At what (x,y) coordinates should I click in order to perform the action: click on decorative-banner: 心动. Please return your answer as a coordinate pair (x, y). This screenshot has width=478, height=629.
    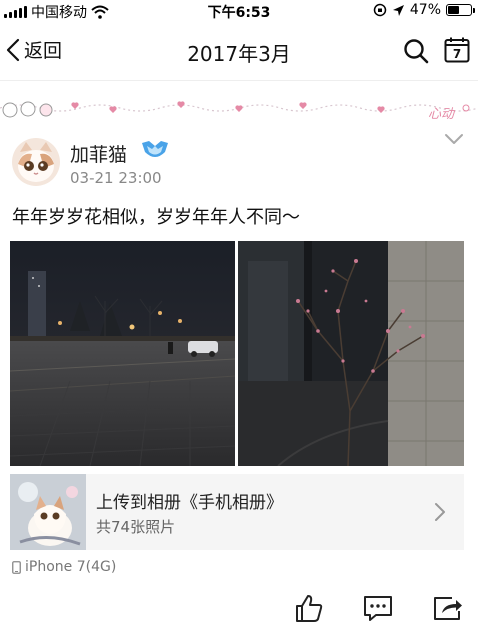
    Looking at the image, I should click on (239, 111).